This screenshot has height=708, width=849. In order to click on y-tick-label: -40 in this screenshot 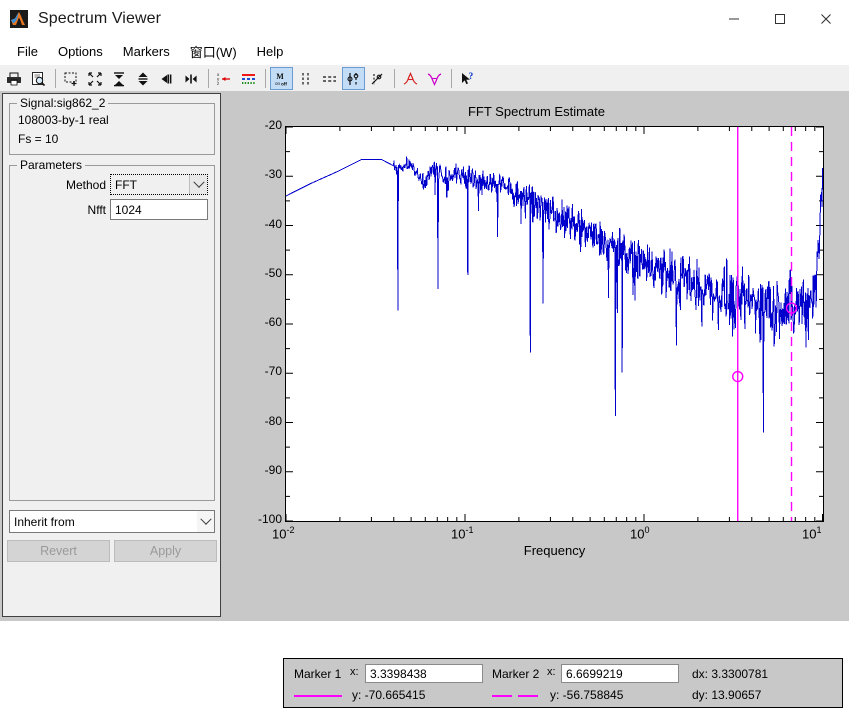, I will do `click(273, 223)`.